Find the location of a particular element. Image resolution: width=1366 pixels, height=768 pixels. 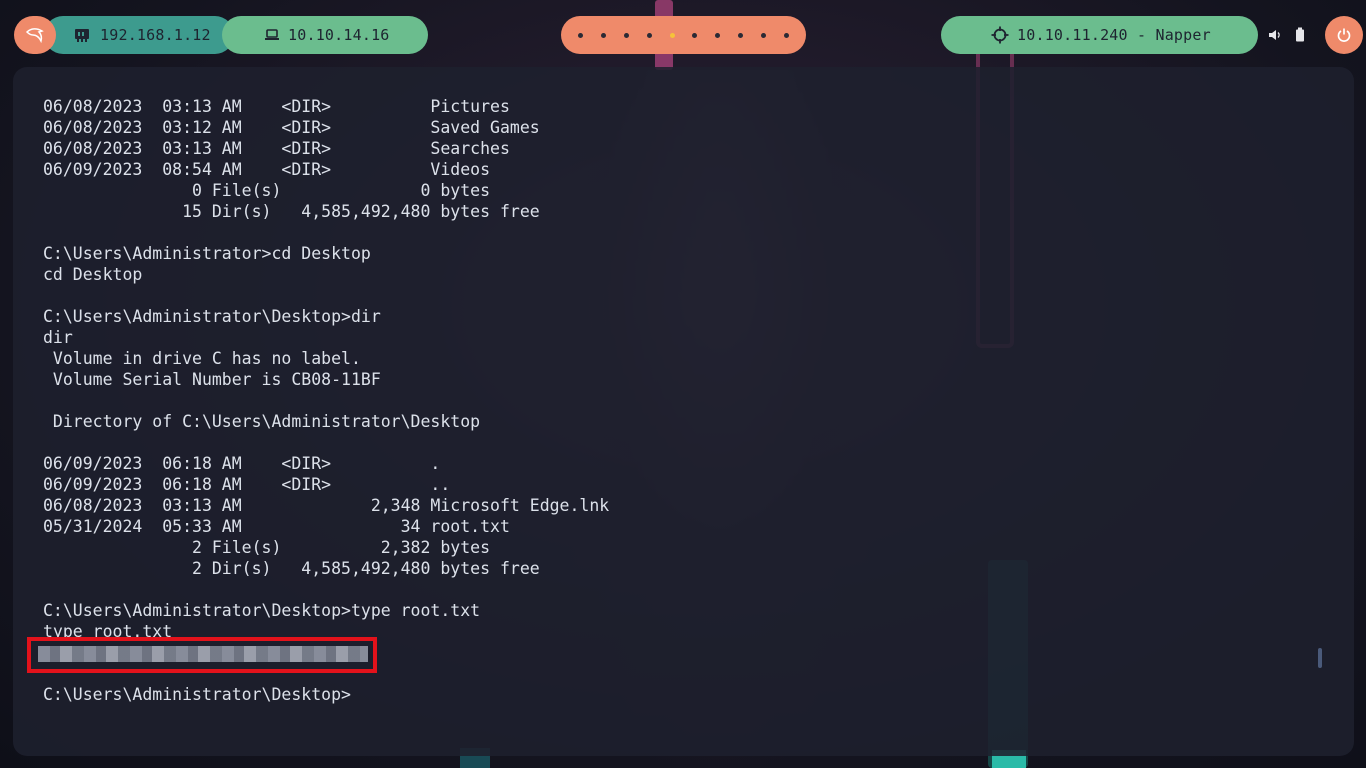

menu-logo-button is located at coordinates (35, 35).